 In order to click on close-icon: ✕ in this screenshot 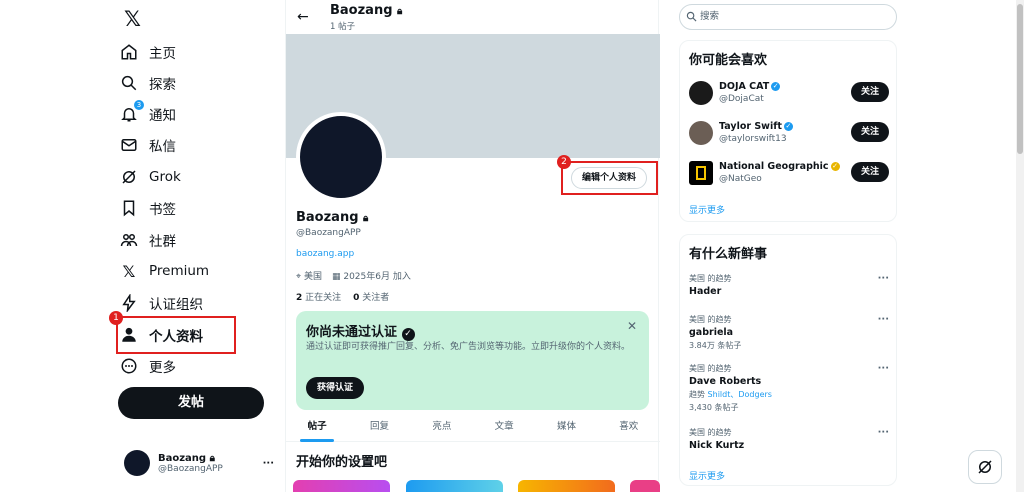, I will do `click(632, 326)`.